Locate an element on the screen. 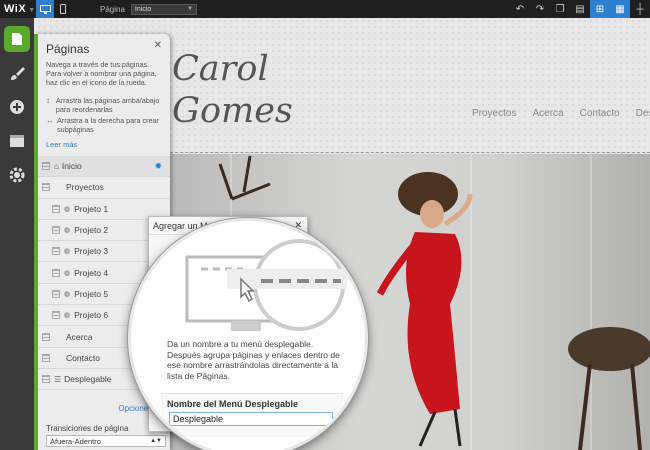 This screenshot has width=650, height=450. topbar-tools: ↶ ↷ ❐ ▤ ⊞ ▦ ┼ is located at coordinates (580, 9).